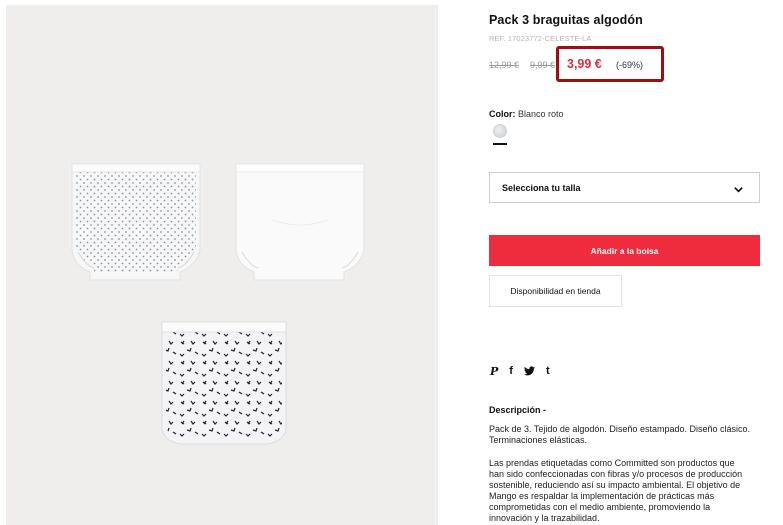 The image size is (783, 525). I want to click on store-availability-button: Disponibilidad en tienda, so click(555, 291).